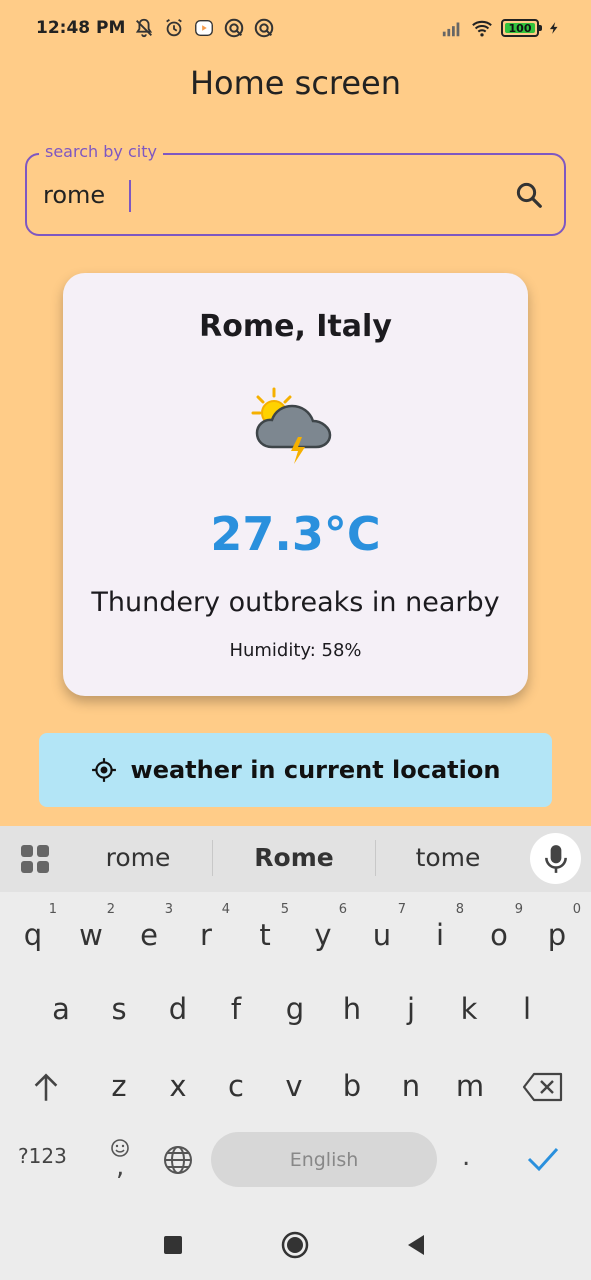  I want to click on key-o: o9, so click(500, 931).